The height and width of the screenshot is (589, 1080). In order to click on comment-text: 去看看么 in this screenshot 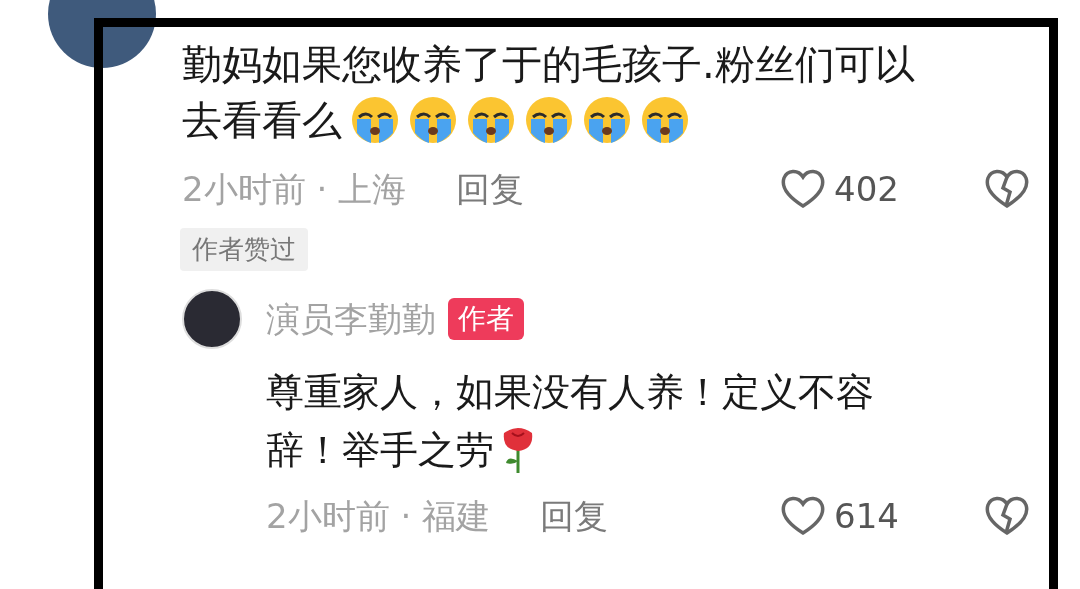, I will do `click(262, 120)`.